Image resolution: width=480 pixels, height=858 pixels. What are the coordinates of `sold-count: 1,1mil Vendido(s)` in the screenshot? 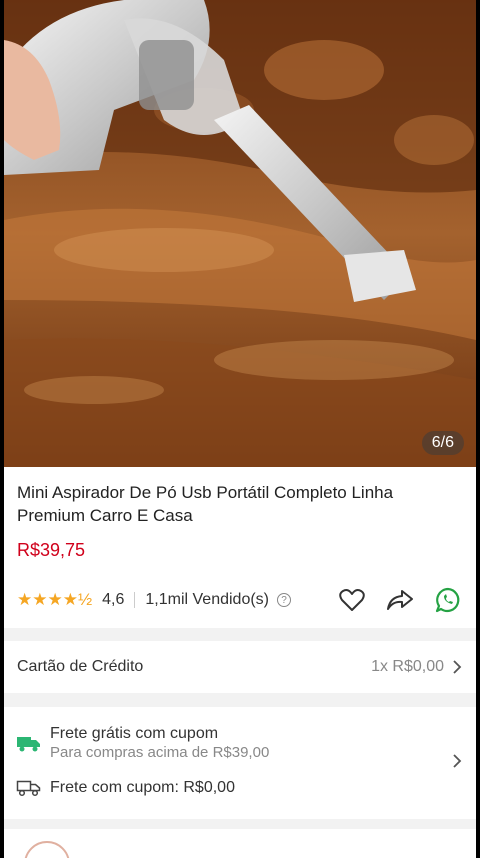 It's located at (207, 599).